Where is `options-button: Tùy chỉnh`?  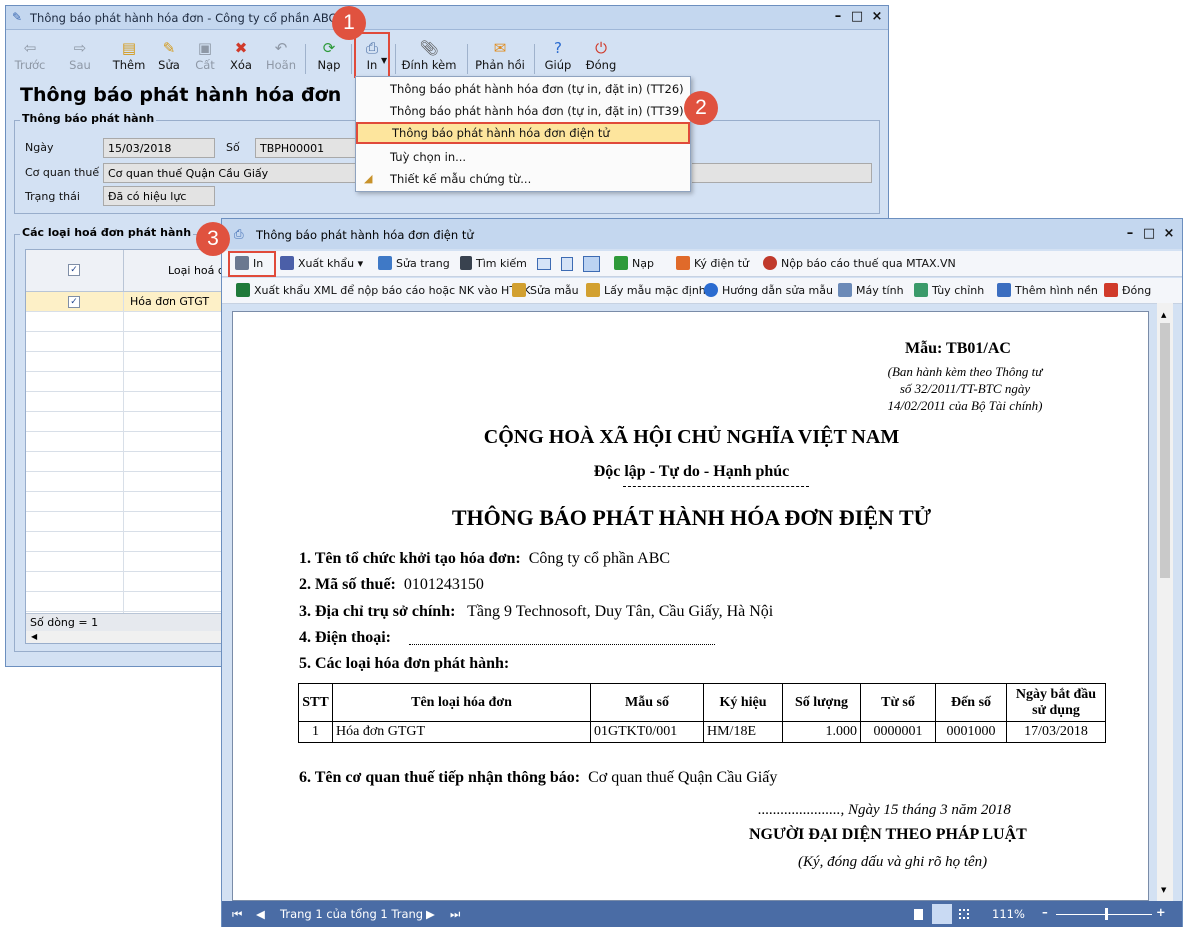
options-button: Tùy chỉnh is located at coordinates (949, 291).